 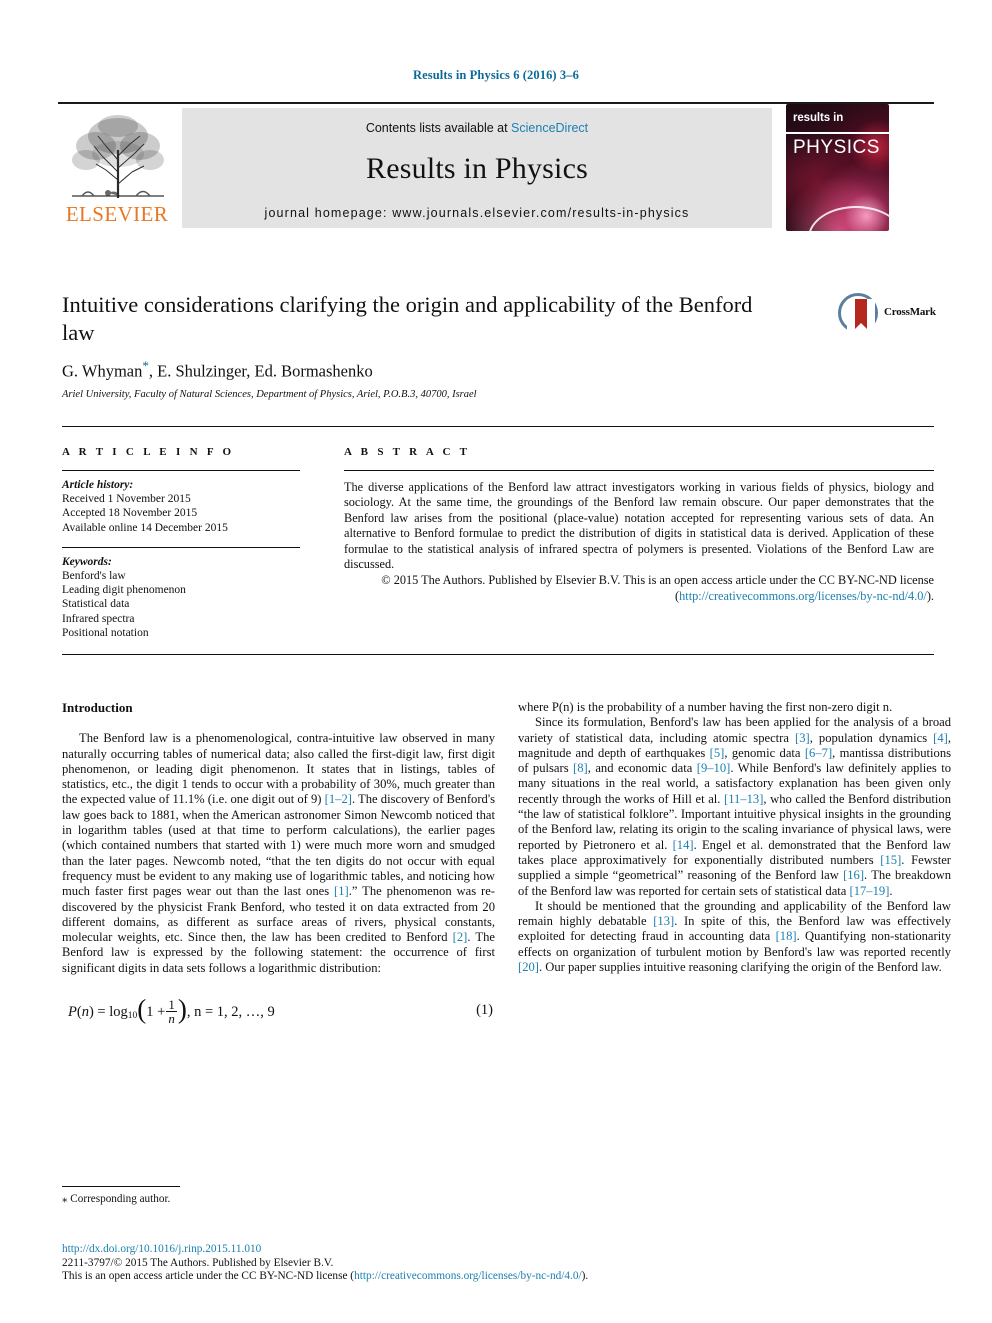 I want to click on fraction-denominator: n, so click(x=171, y=1019).